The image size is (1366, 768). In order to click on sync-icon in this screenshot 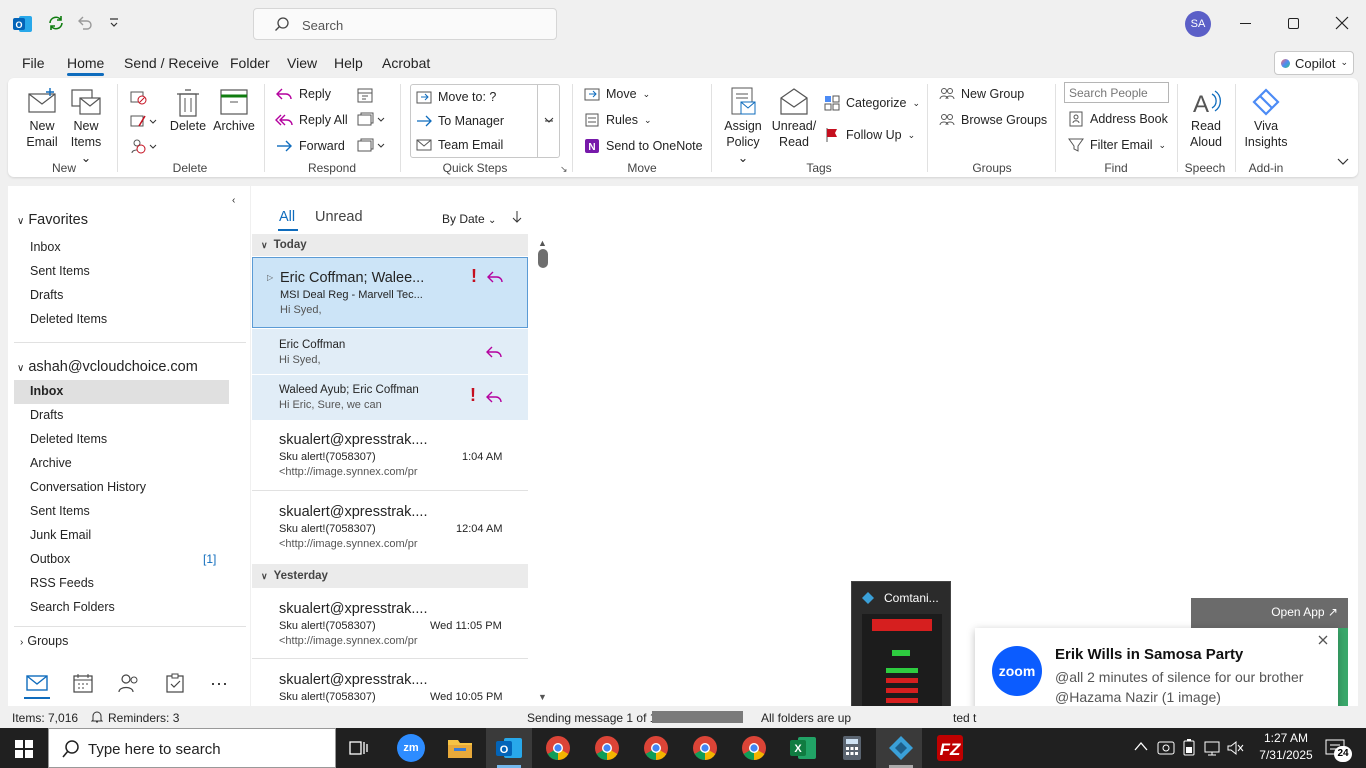, I will do `click(56, 23)`.